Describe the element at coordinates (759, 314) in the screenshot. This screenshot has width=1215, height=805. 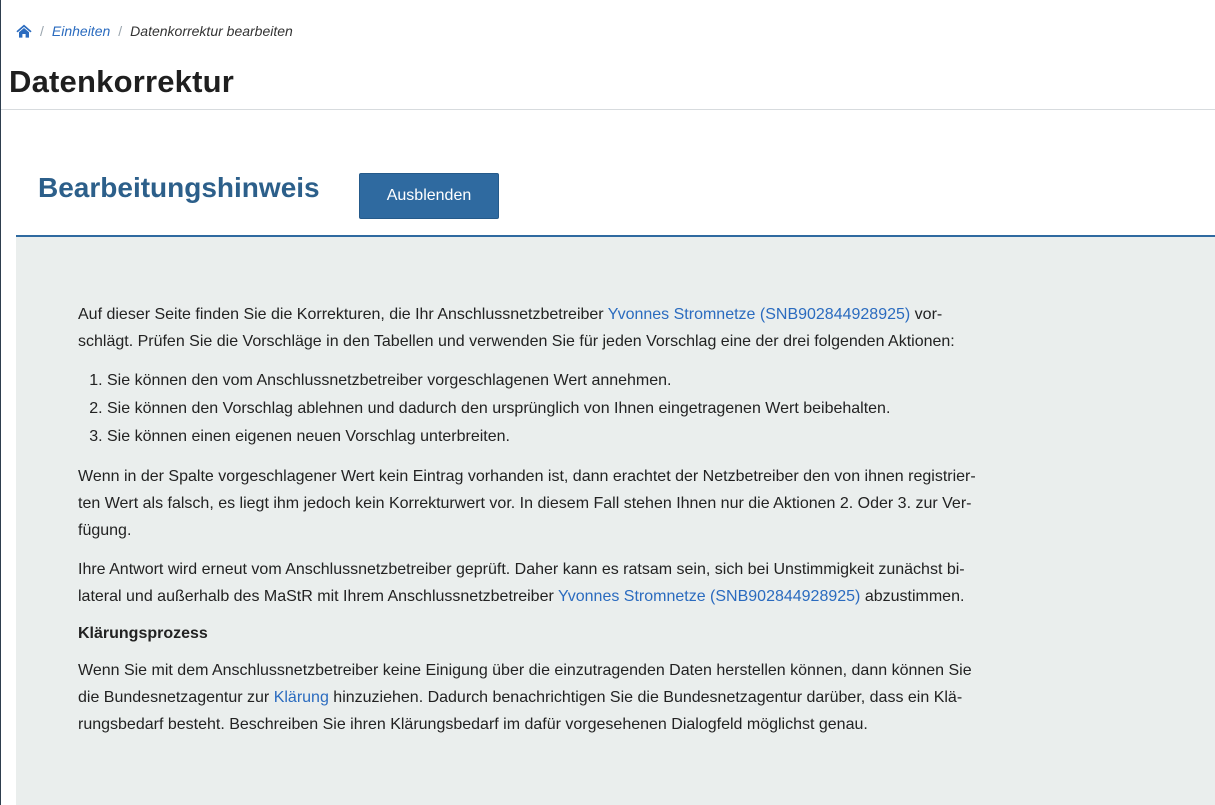
I see `grid-operator-link: Yvonnes Stromnetze (SNB902844928925)` at that location.